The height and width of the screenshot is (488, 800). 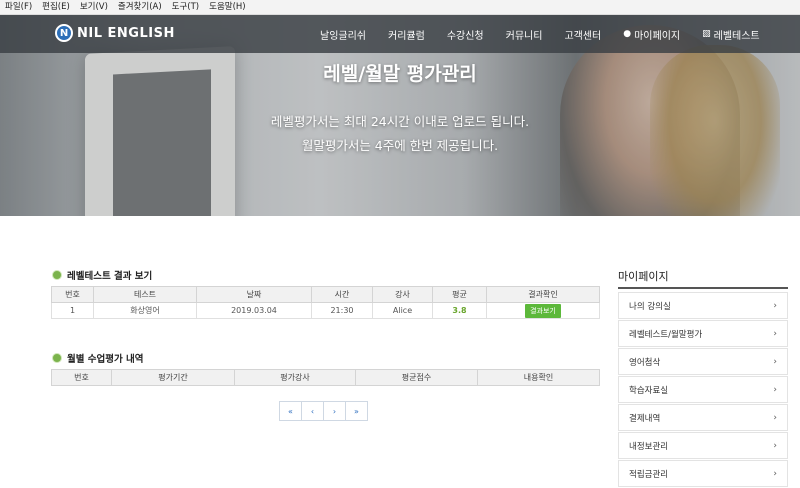 I want to click on sidebar-item-points: 적립금관리 ›, so click(x=703, y=473).